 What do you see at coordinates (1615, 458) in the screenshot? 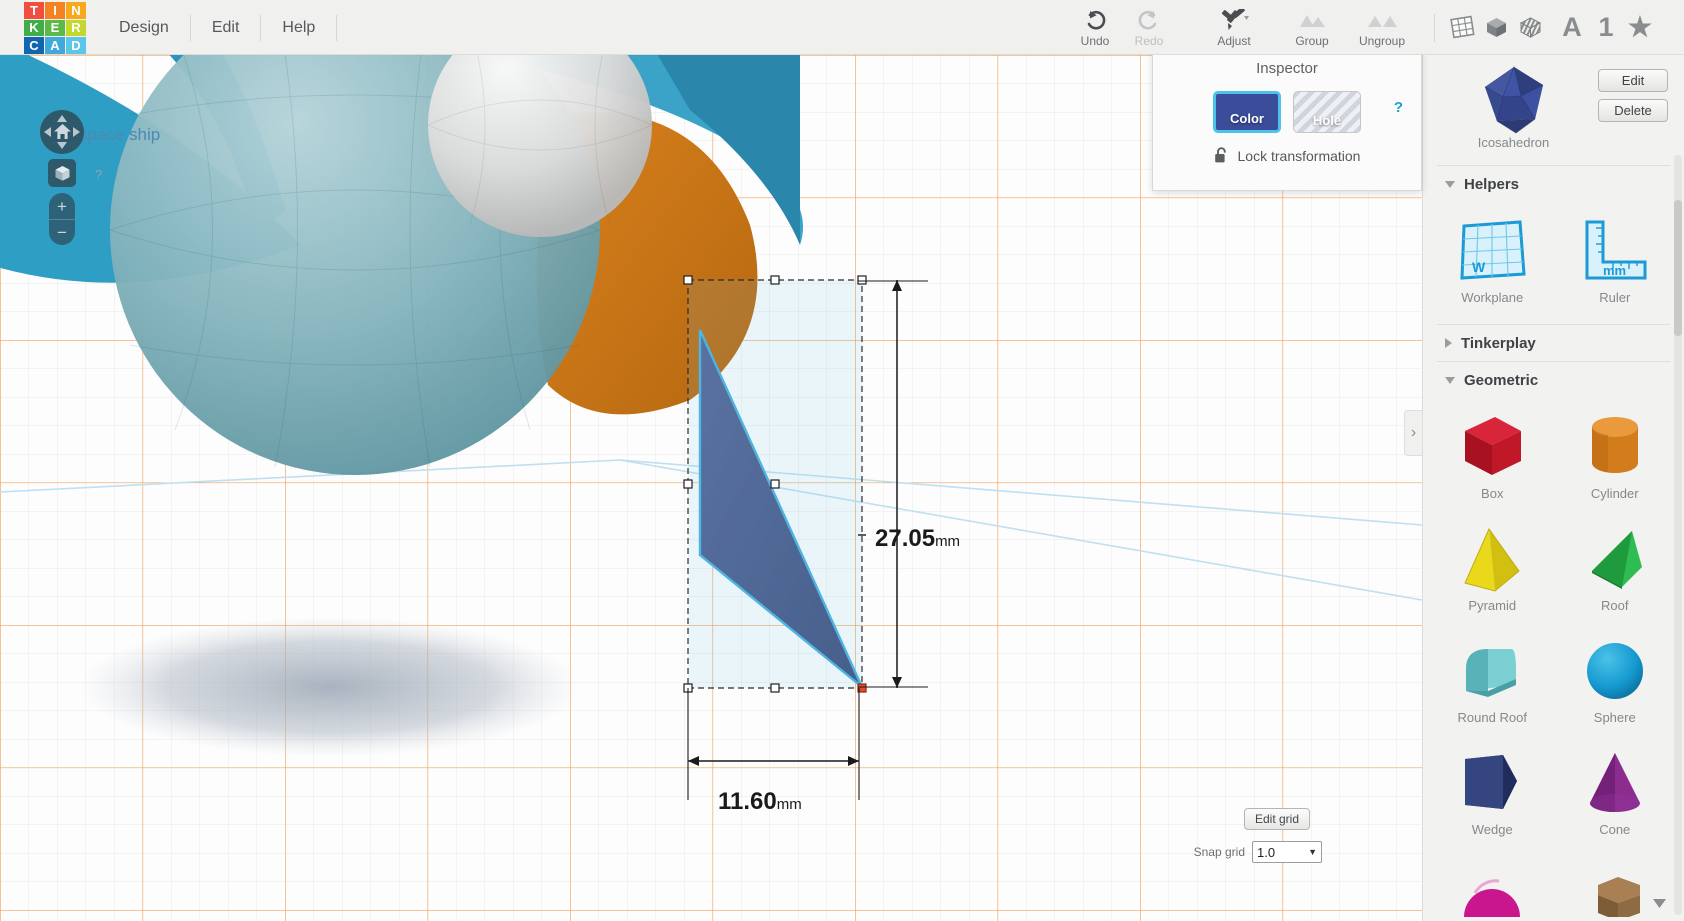
I see `shape-item-cylinder: Cylinder` at bounding box center [1615, 458].